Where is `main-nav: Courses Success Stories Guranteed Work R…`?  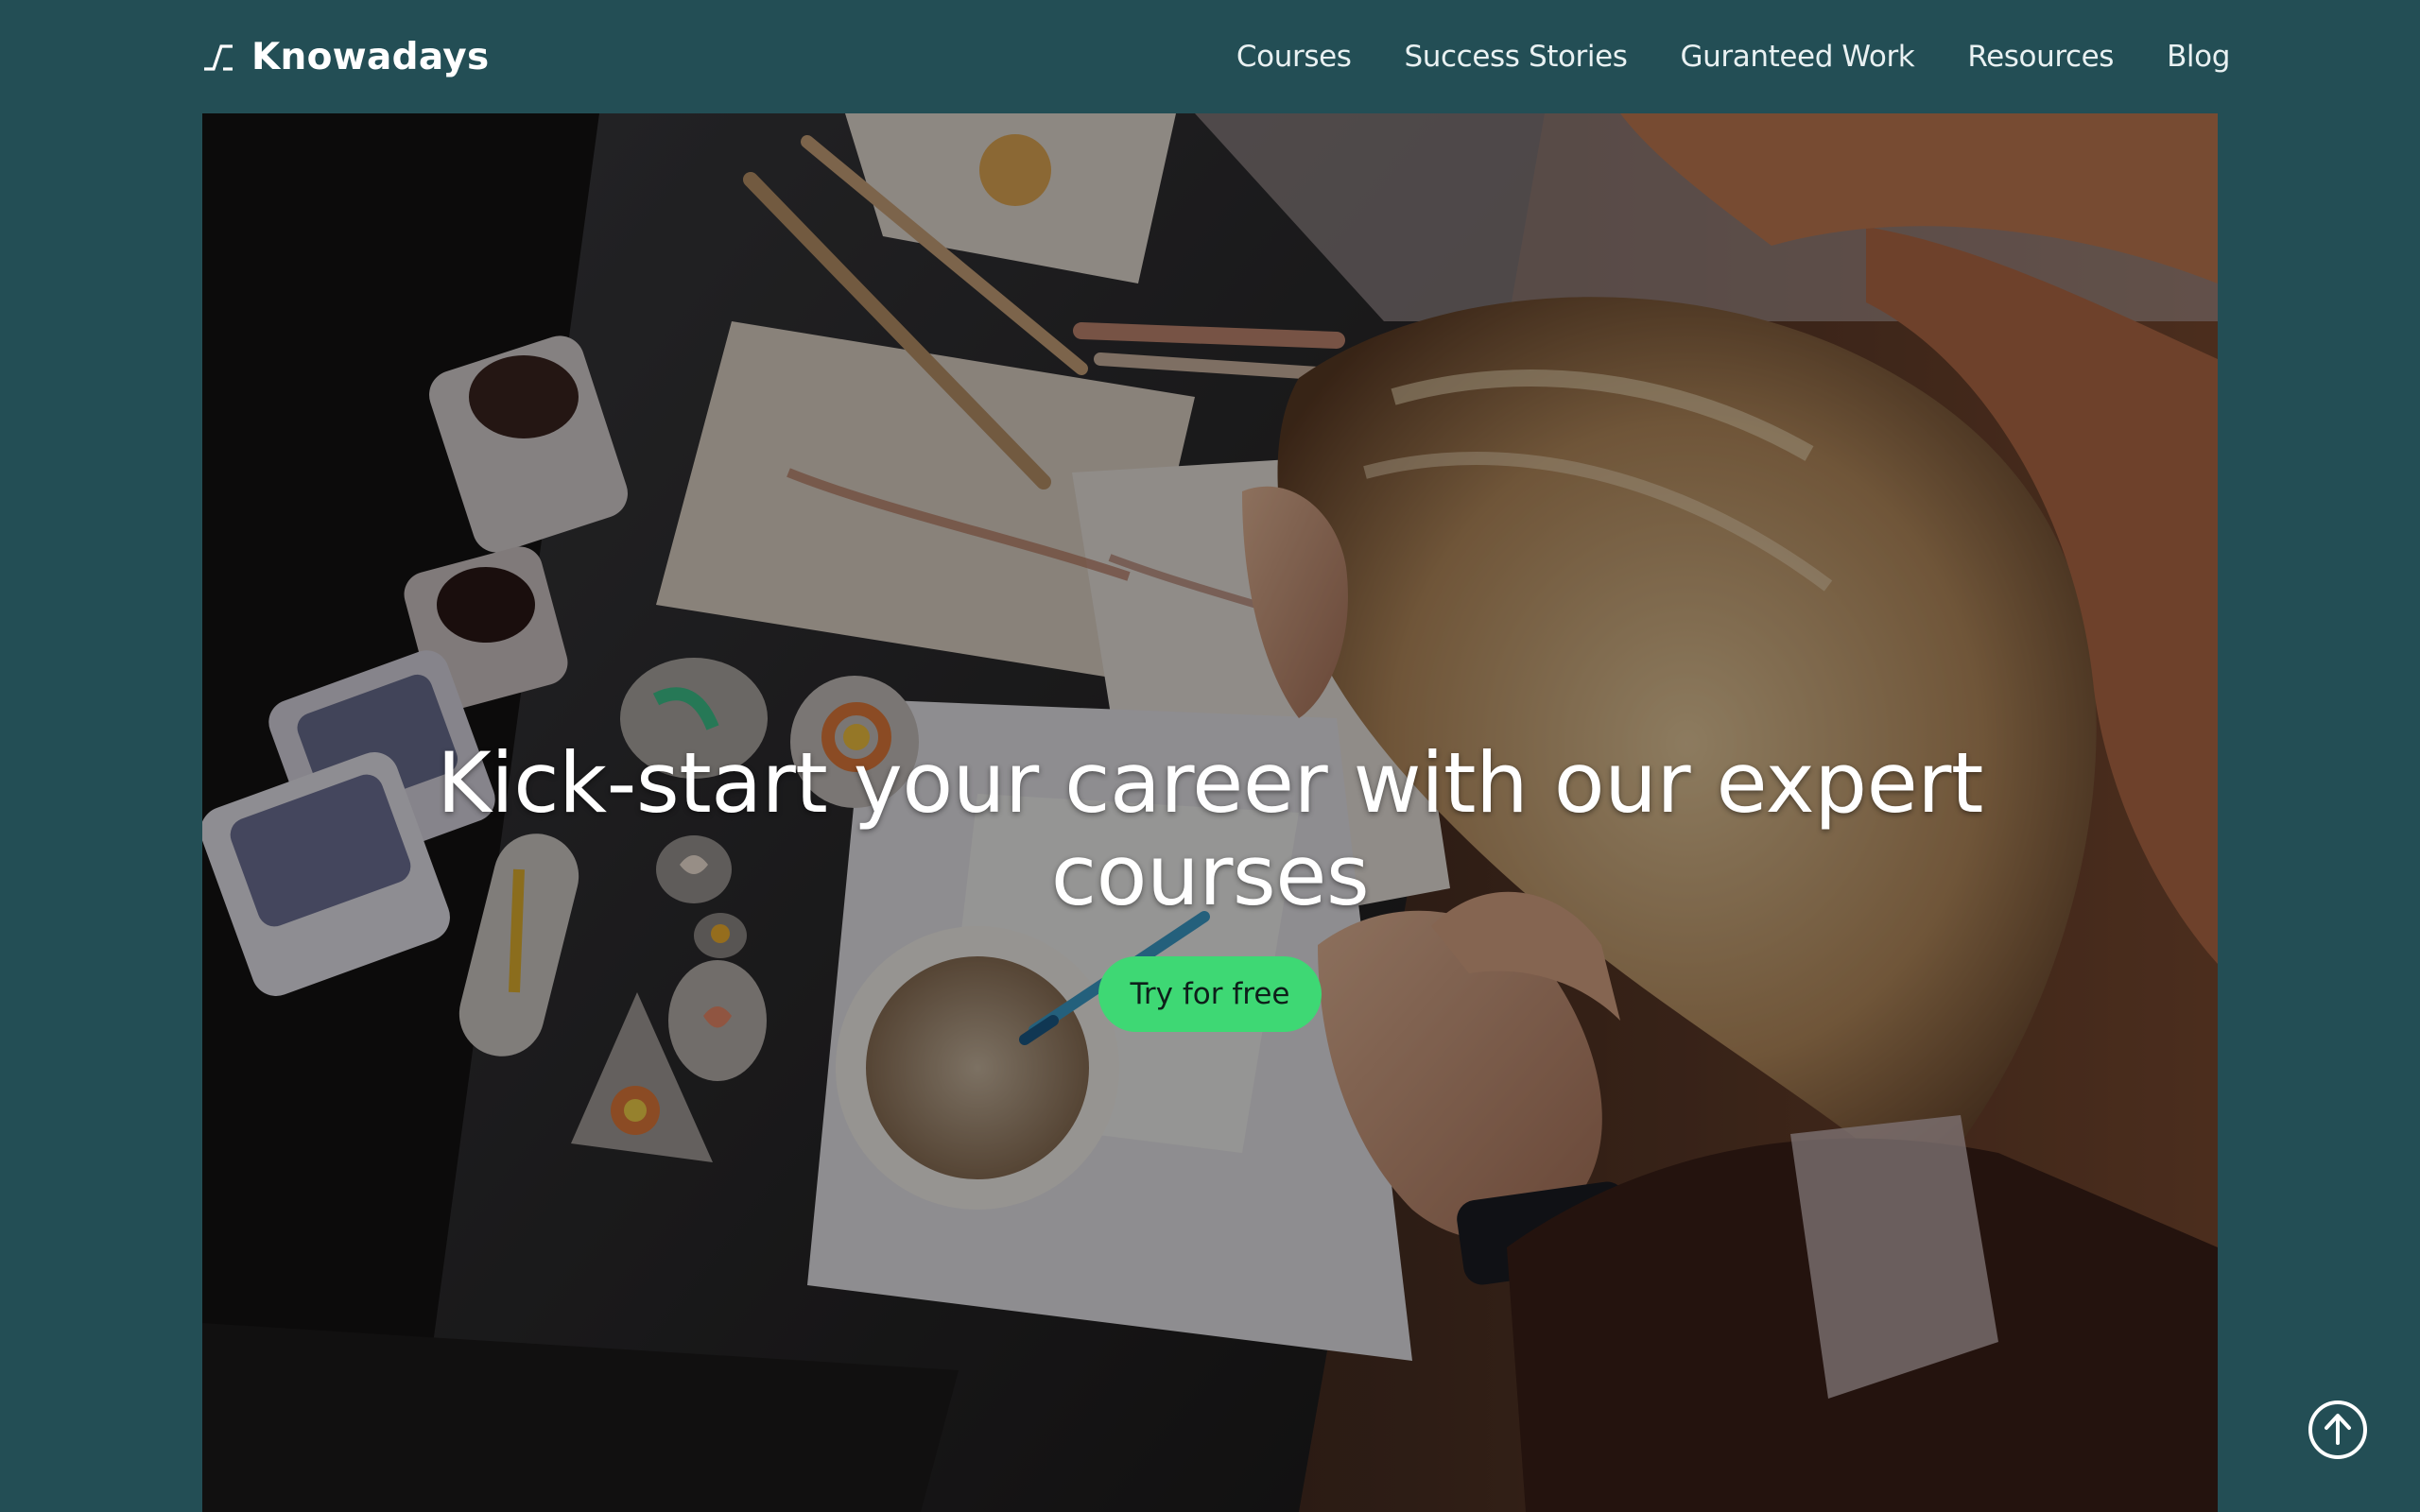 main-nav: Courses Success Stories Guranteed Work R… is located at coordinates (1733, 57).